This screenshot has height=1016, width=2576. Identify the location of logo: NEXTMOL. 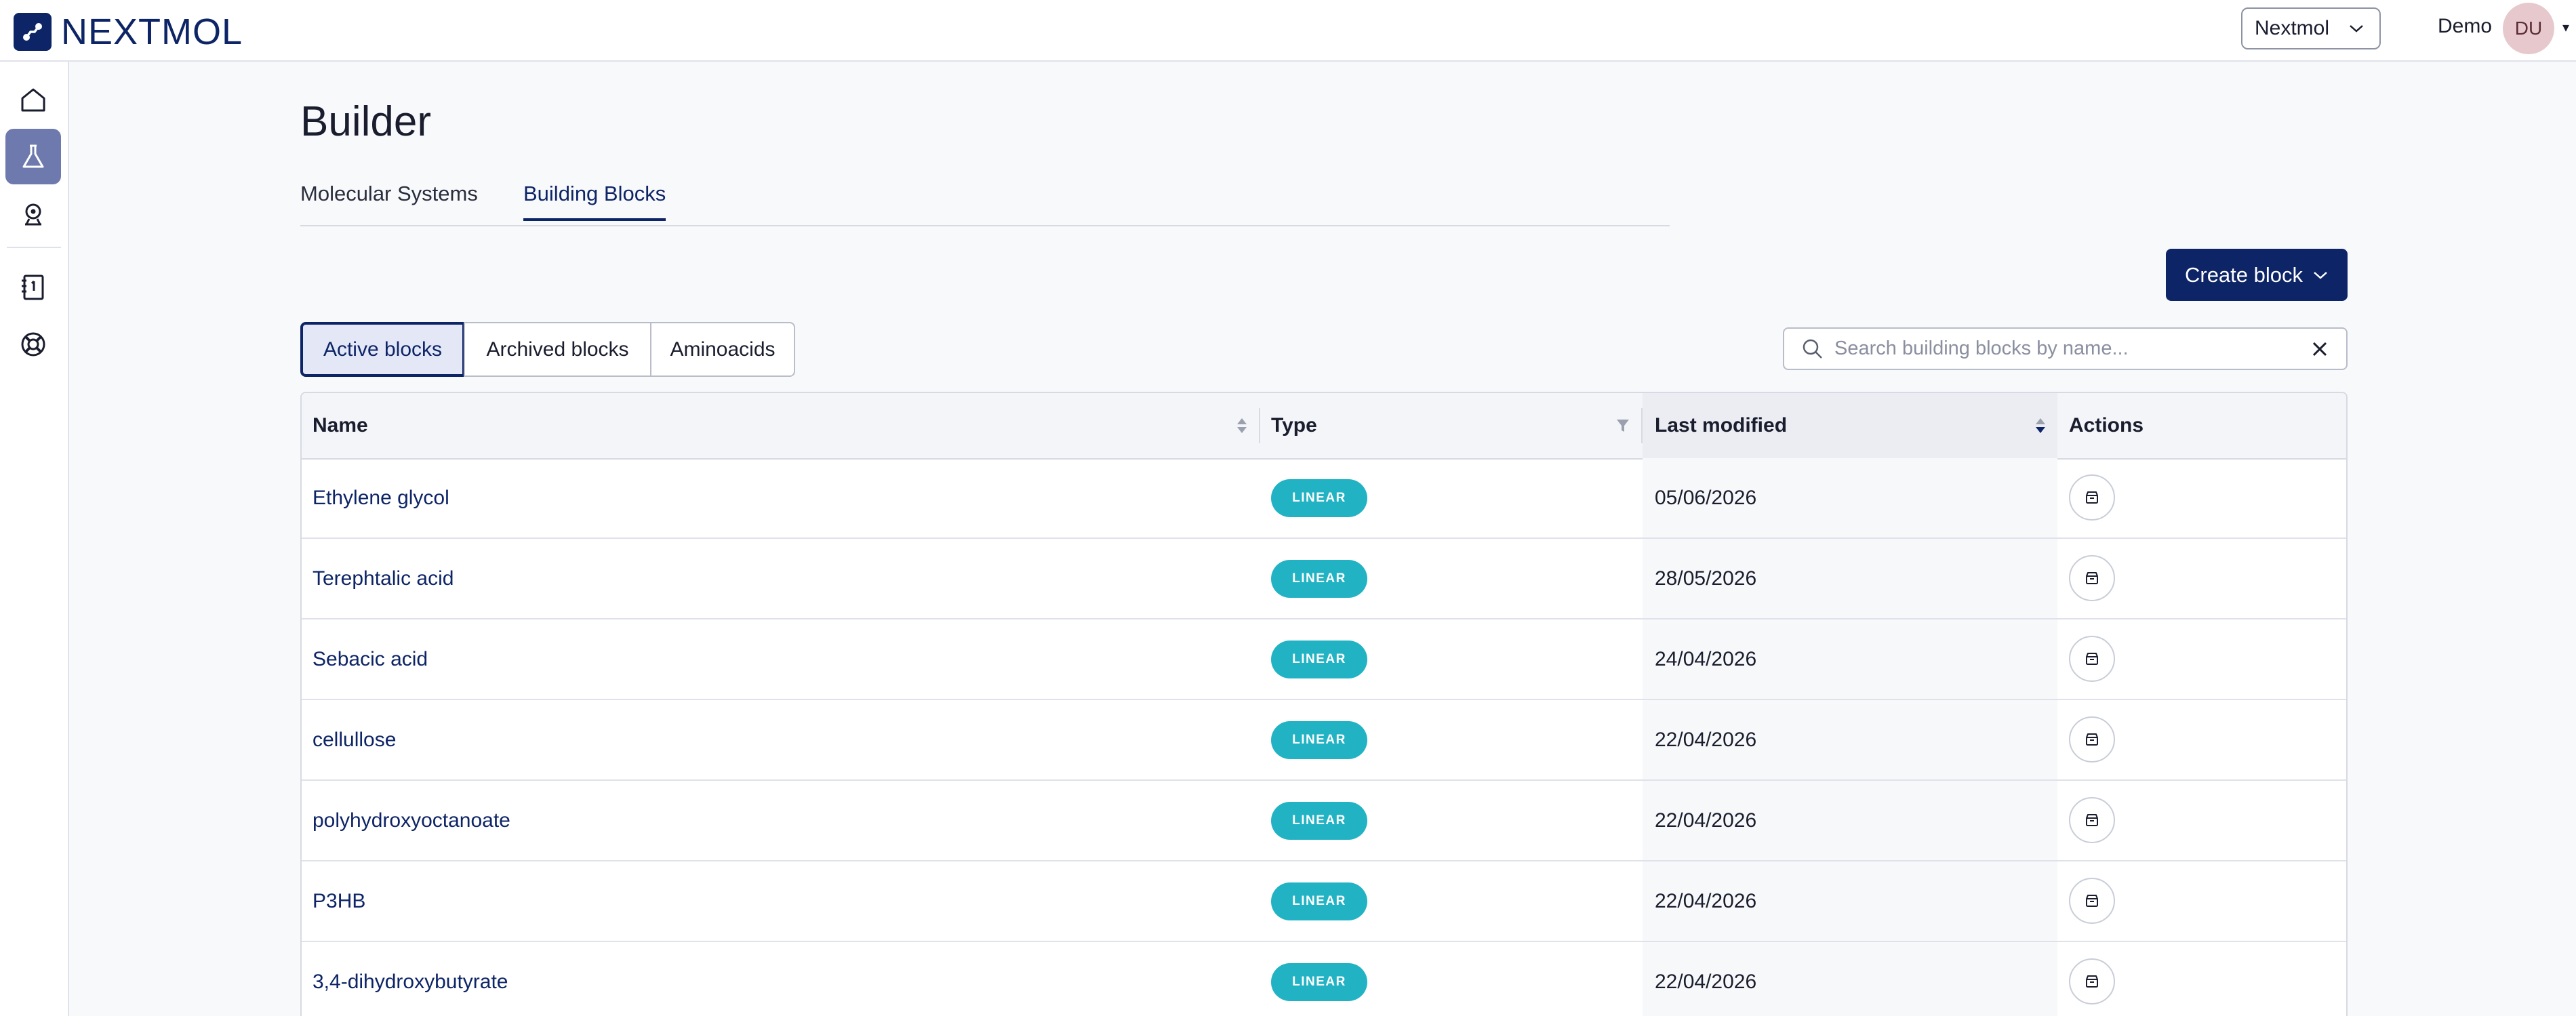
(128, 32).